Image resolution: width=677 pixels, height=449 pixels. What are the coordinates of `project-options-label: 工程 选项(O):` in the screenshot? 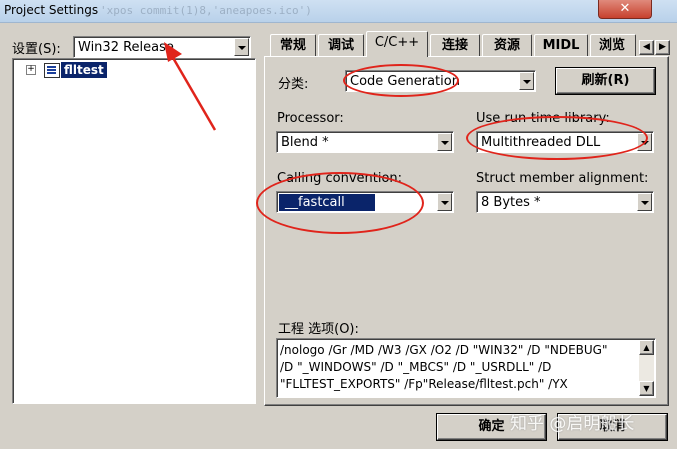 It's located at (318, 329).